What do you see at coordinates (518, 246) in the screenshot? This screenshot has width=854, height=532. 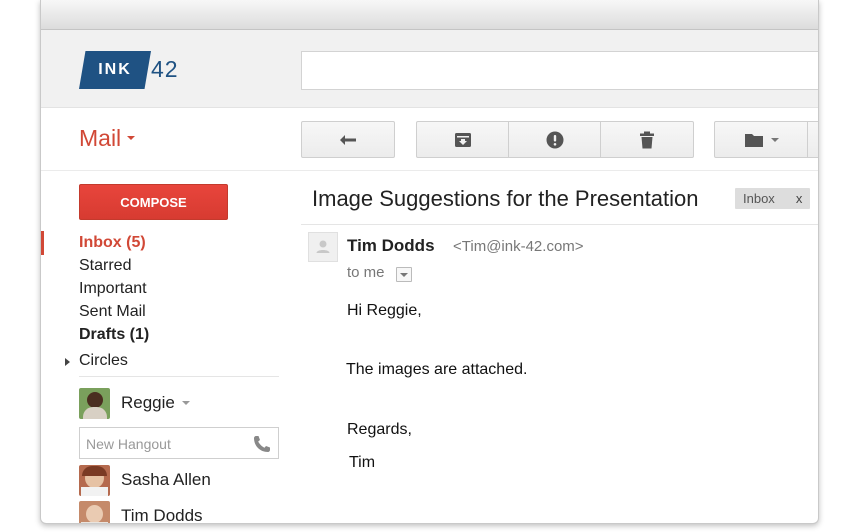 I see `sender-email: <Tim@ink-42.com>` at bounding box center [518, 246].